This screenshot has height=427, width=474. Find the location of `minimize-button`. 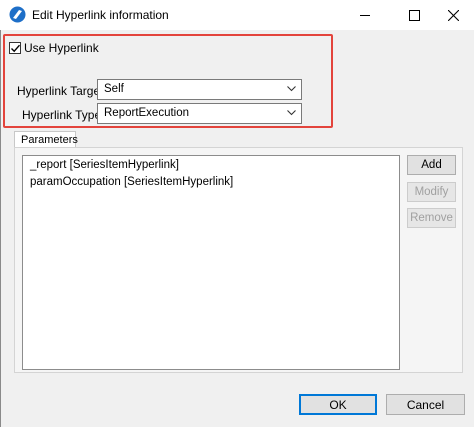

minimize-button is located at coordinates (365, 15).